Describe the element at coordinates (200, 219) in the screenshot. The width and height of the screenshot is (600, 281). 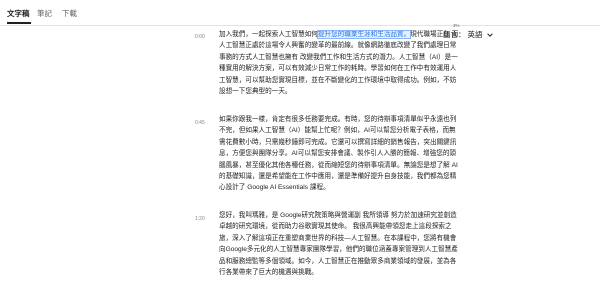
I see `timestamp: 1:20` at that location.